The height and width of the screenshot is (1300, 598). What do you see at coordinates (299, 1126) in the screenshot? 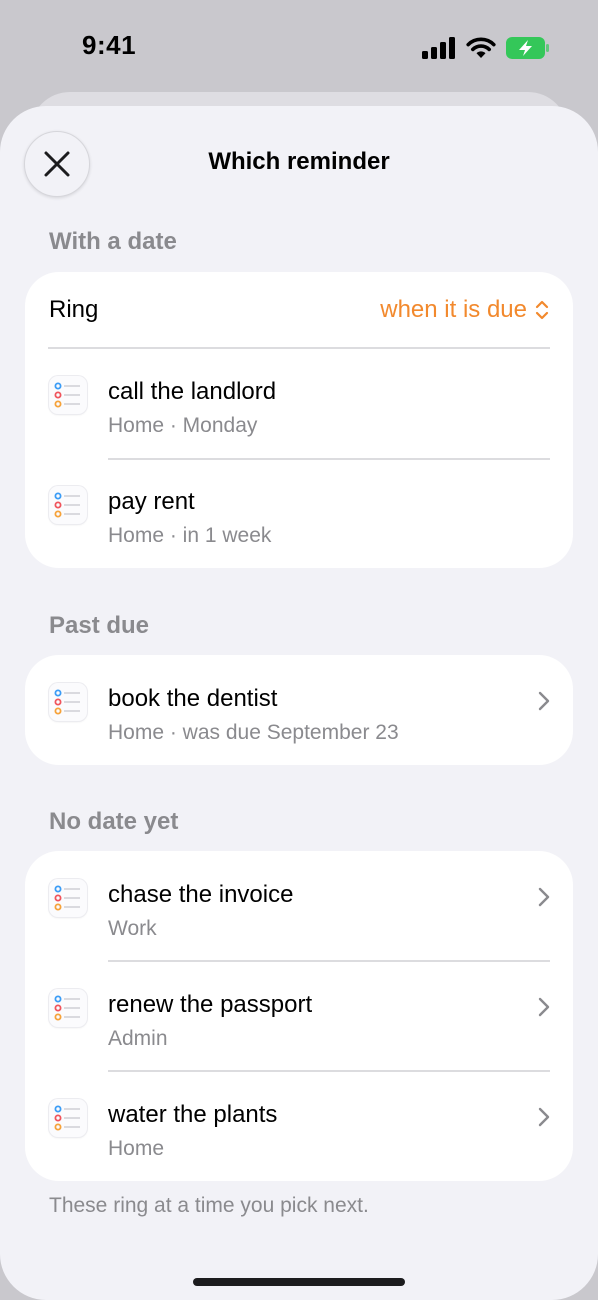
I see `list-item: water the plants Home` at bounding box center [299, 1126].